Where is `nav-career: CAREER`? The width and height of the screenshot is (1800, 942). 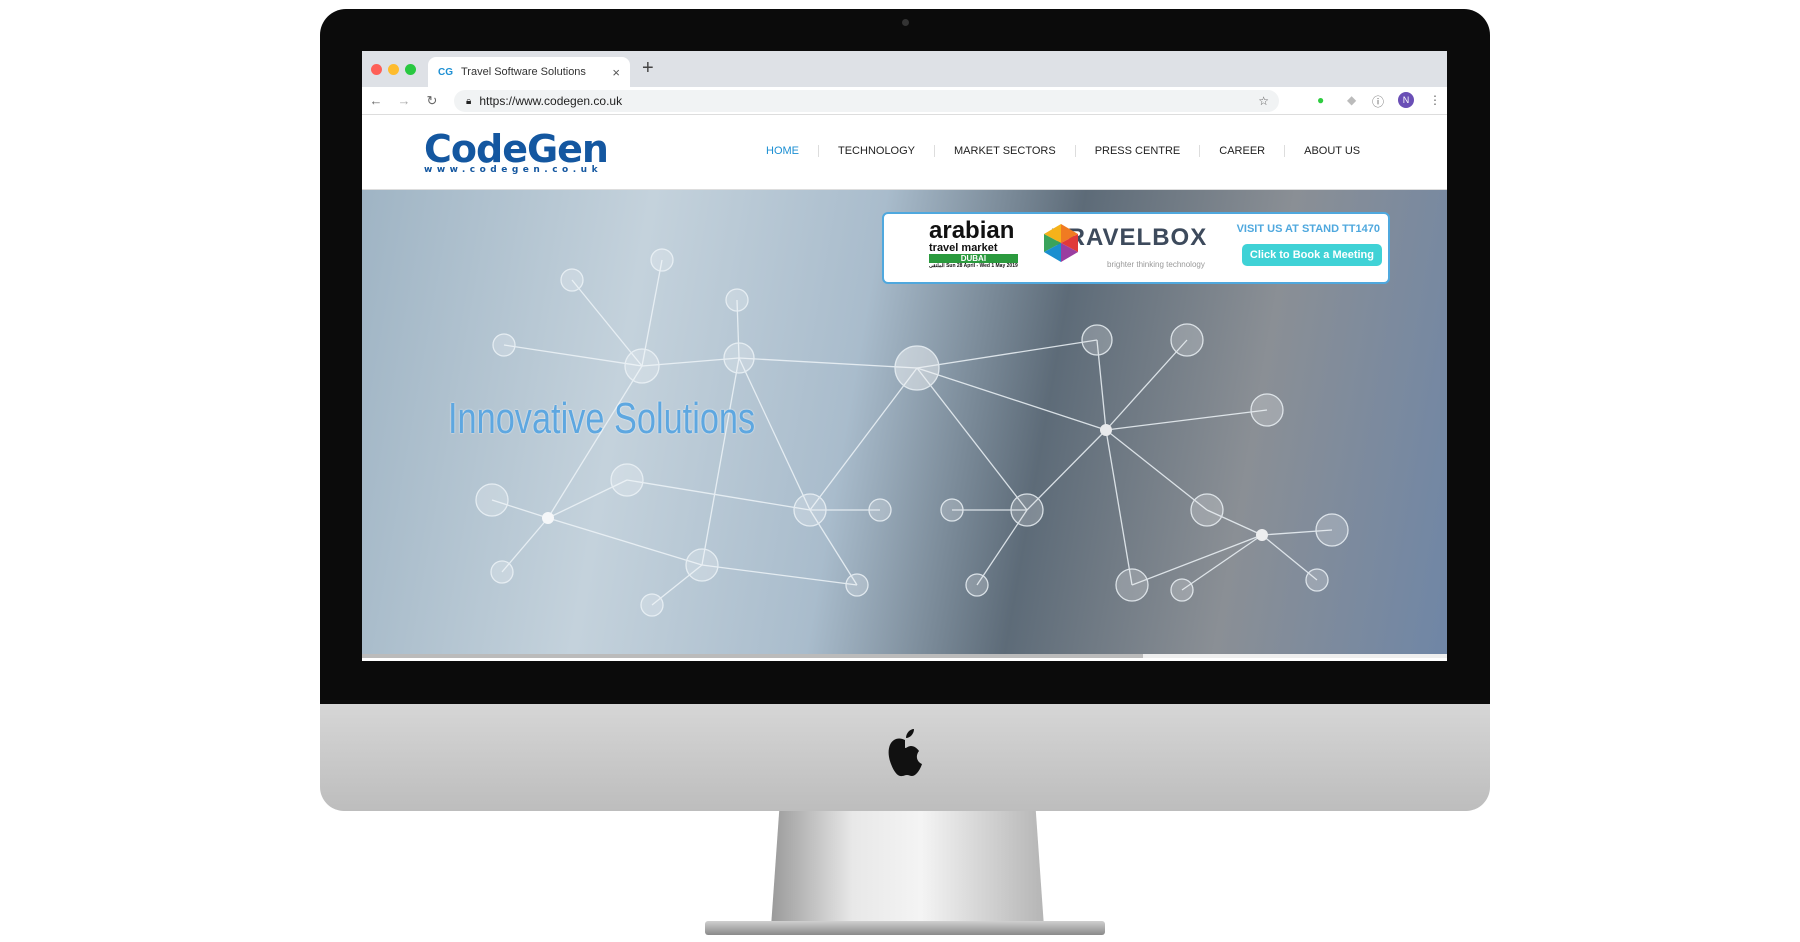
nav-career: CAREER is located at coordinates (1241, 151).